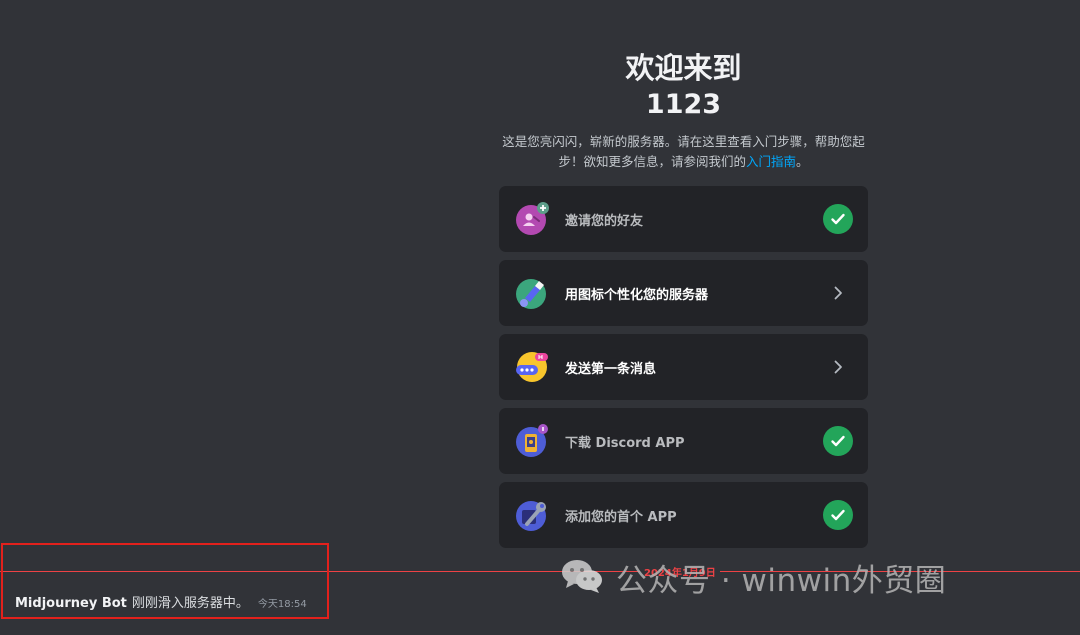 The height and width of the screenshot is (635, 1080). I want to click on checklist-item-invite-friends: 邀请您的好友, so click(683, 219).